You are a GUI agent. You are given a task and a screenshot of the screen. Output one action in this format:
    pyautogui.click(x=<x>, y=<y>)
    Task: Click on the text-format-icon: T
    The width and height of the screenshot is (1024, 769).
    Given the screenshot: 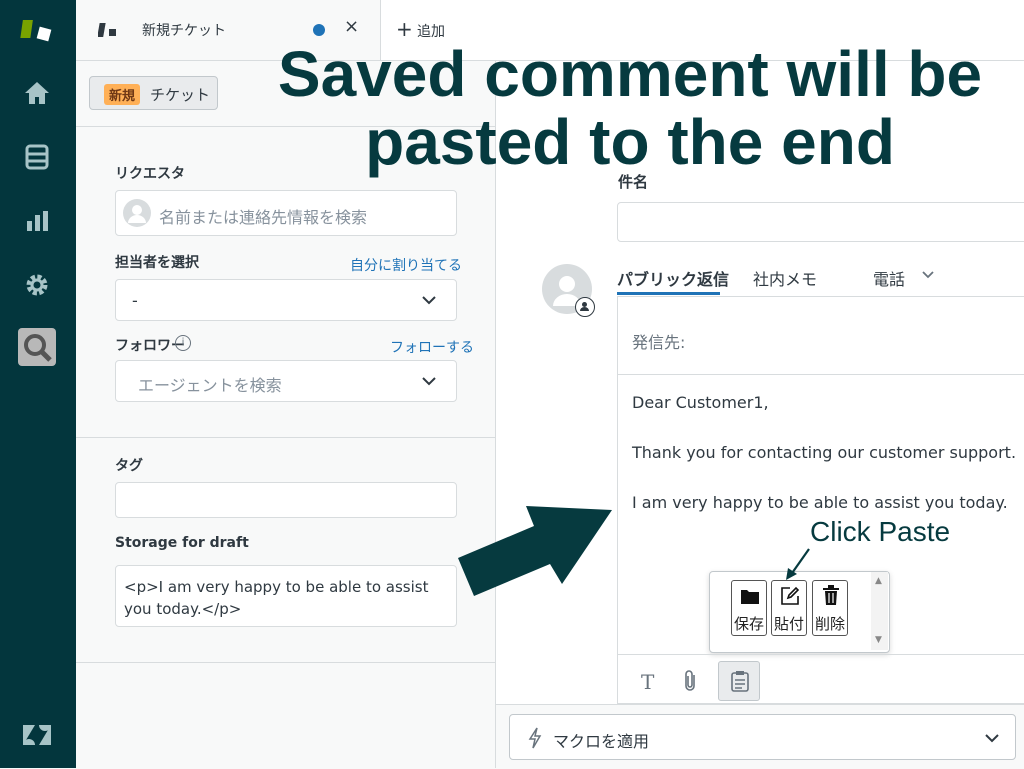 What is the action you would take?
    pyautogui.click(x=647, y=682)
    